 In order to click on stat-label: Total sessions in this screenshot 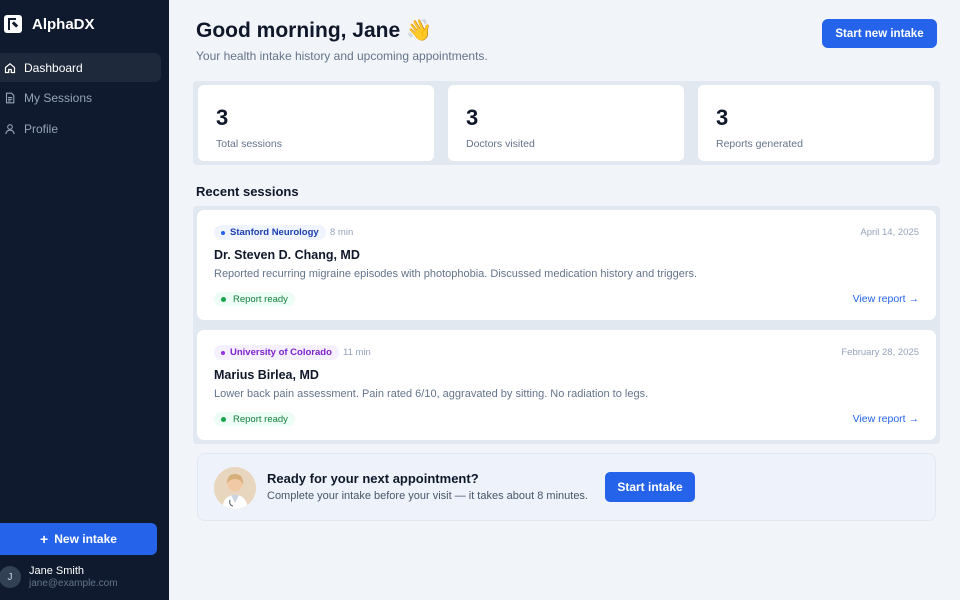, I will do `click(249, 144)`.